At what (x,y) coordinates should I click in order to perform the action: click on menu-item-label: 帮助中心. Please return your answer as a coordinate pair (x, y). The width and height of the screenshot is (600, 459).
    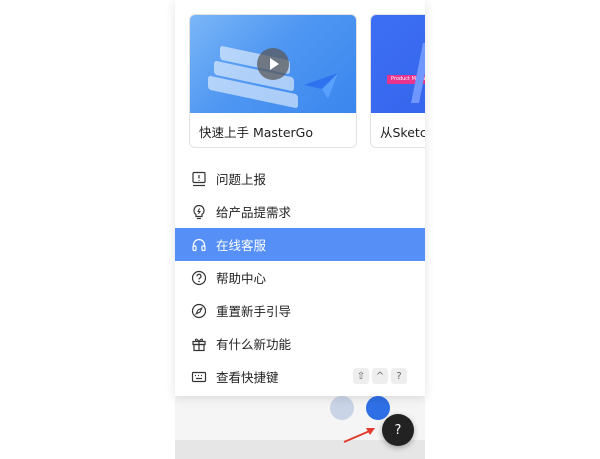
    Looking at the image, I should click on (241, 278).